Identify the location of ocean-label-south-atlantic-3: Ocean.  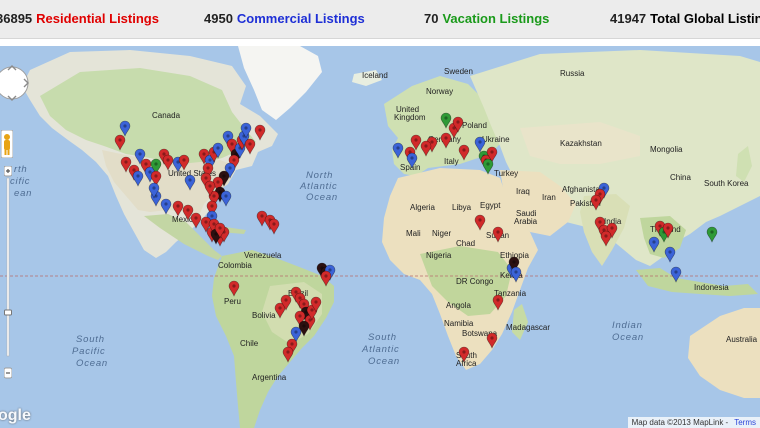
(384, 361).